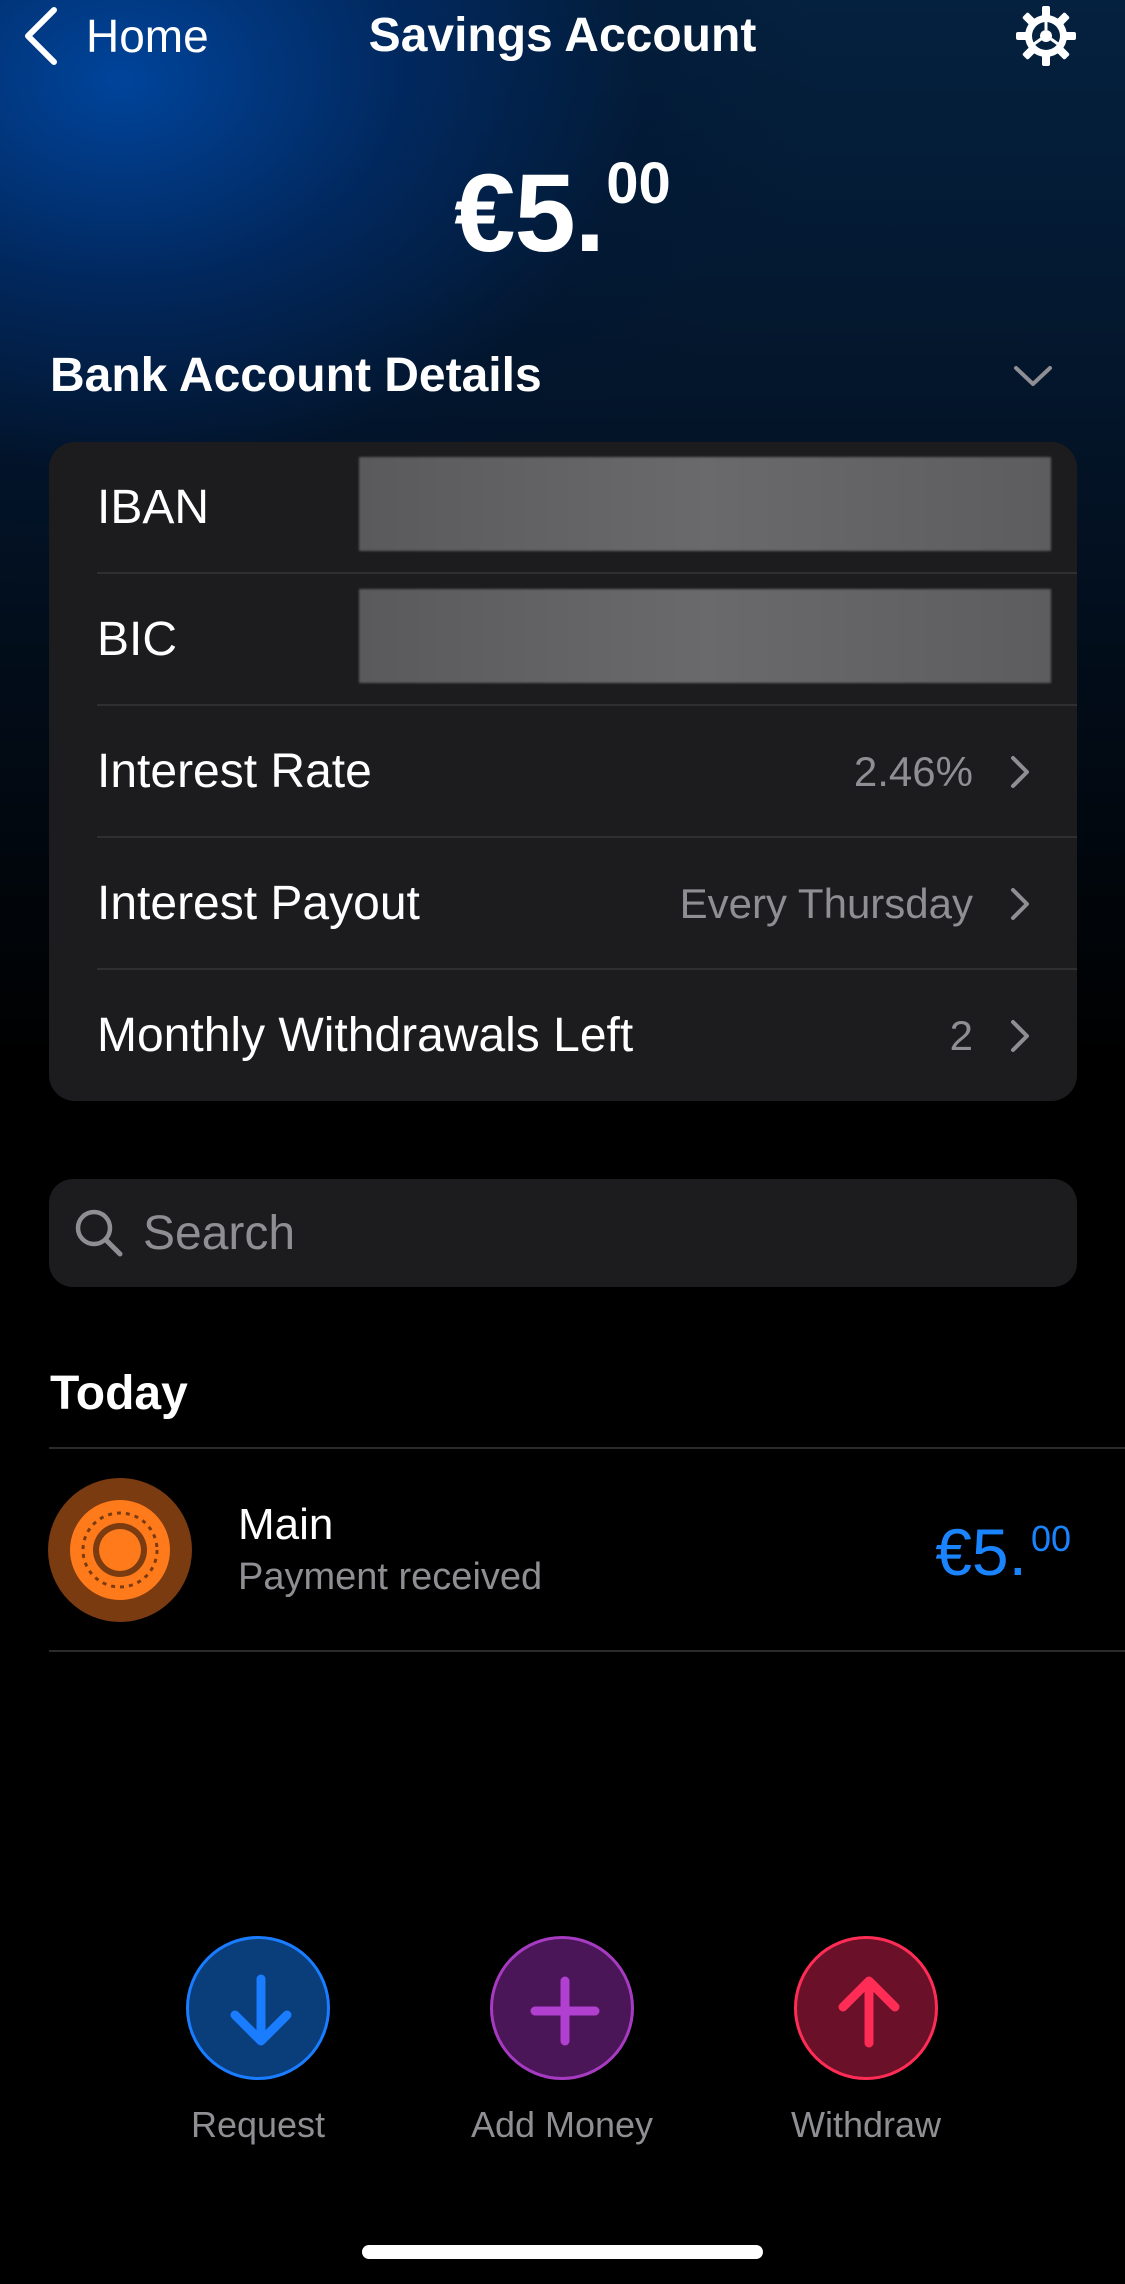 This screenshot has width=1125, height=2284. Describe the element at coordinates (593, 1233) in the screenshot. I see `search-input` at that location.